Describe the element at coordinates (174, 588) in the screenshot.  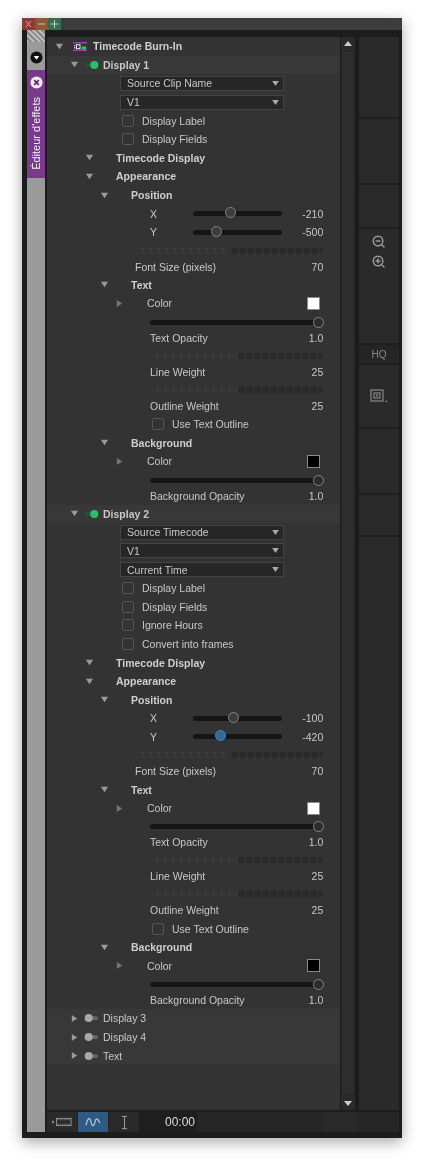
I see `checkbox-label: Display Label` at that location.